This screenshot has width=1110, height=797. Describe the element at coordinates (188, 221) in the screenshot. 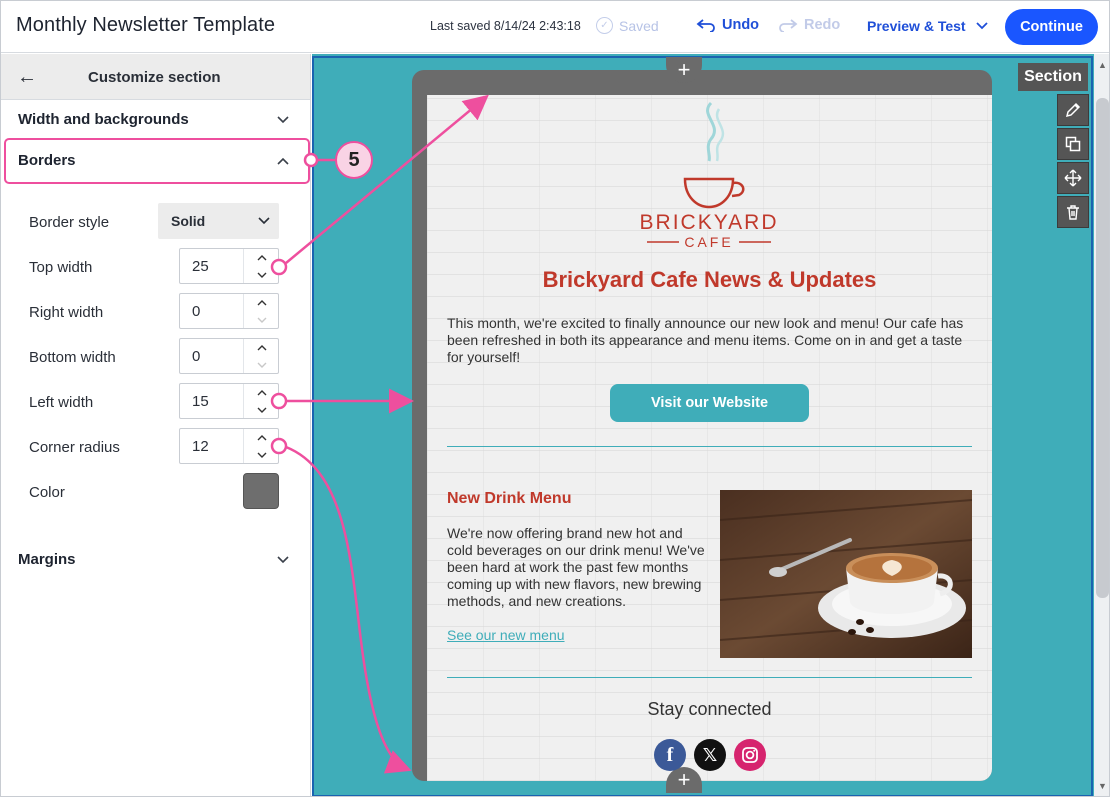

I see `border-style-value: Solid` at that location.